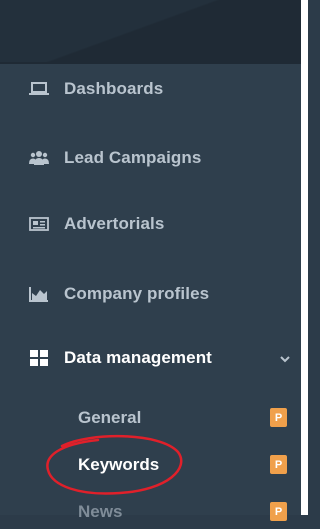 The height and width of the screenshot is (529, 320). I want to click on submenu-item-label: Keywords, so click(119, 464).